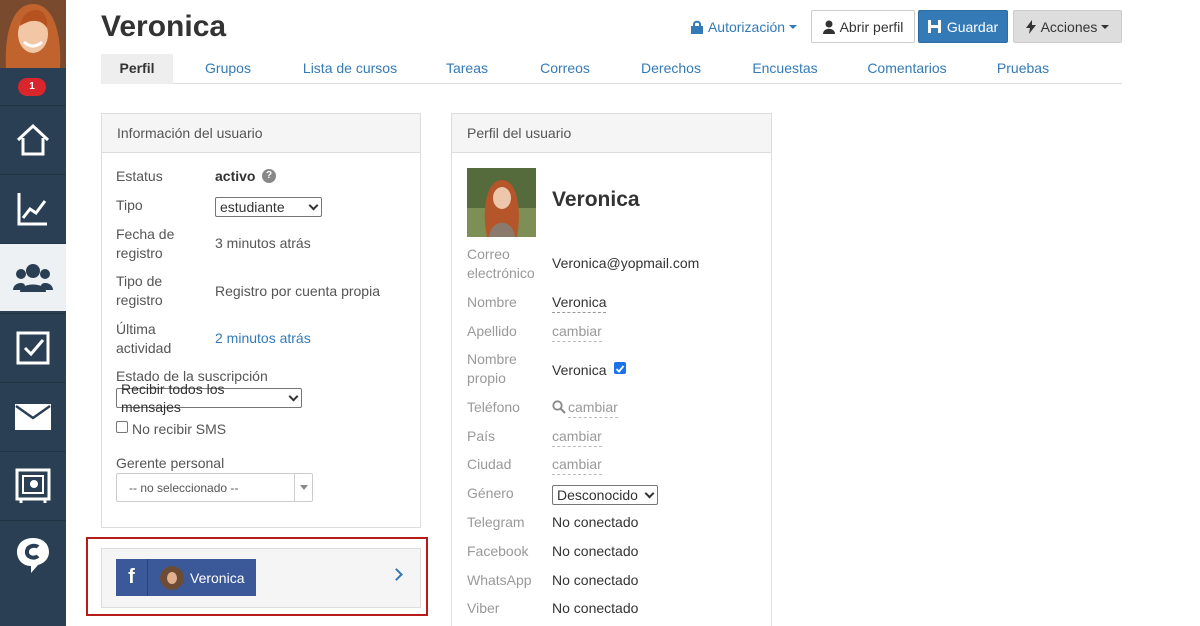  Describe the element at coordinates (1023, 69) in the screenshot. I see `tab-pruebas: Pruebas` at that location.